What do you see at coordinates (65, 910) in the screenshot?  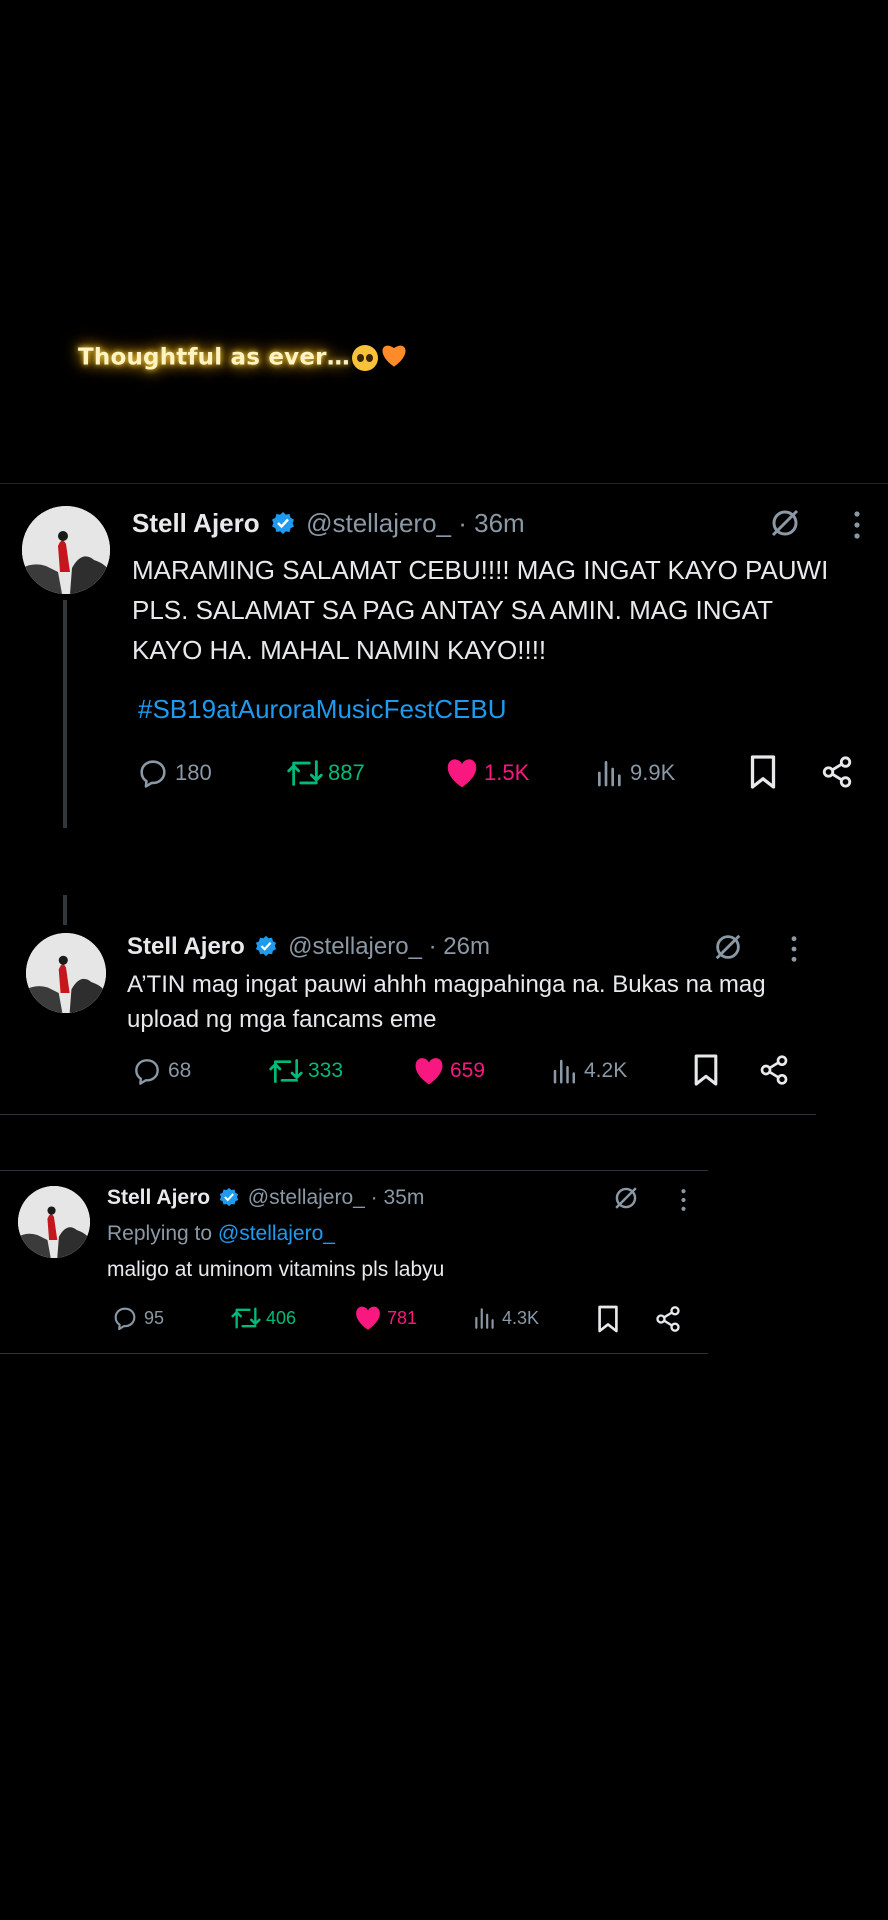 I see `thread-line-top` at bounding box center [65, 910].